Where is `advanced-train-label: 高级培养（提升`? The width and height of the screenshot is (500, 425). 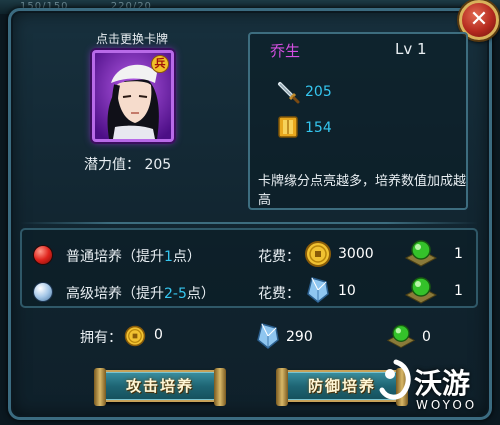
advanced-train-label: 高级培养（提升 is located at coordinates (115, 294).